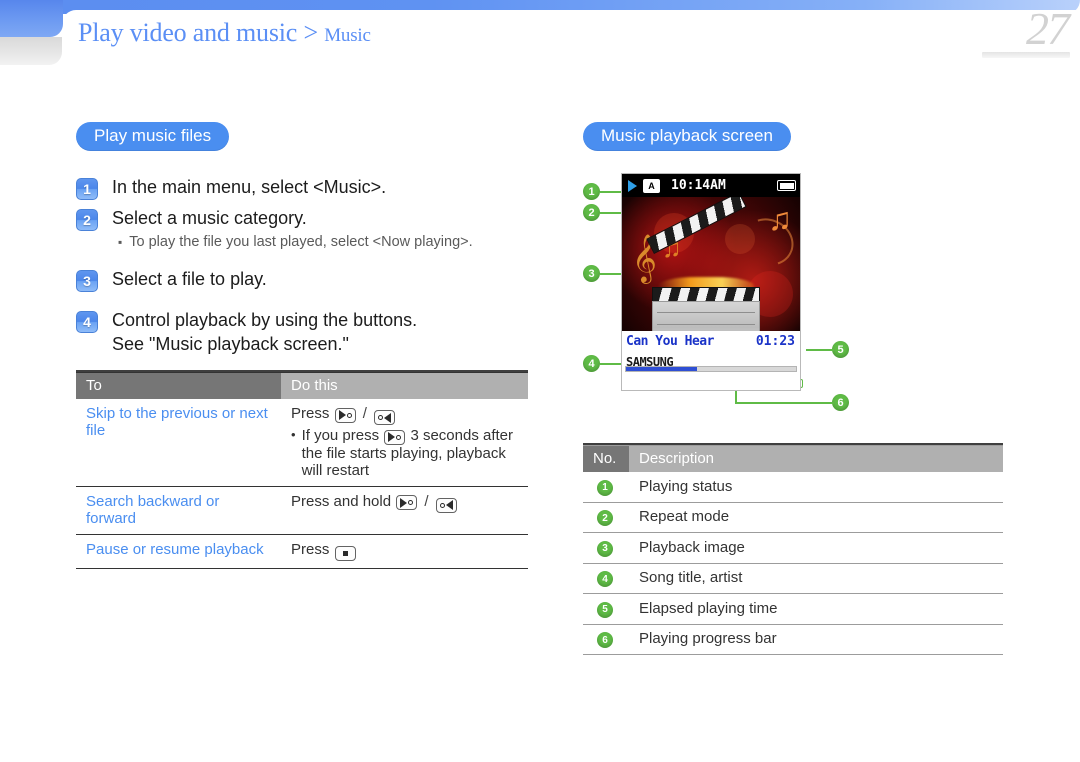 Image resolution: width=1080 pixels, height=762 pixels. Describe the element at coordinates (703, 264) in the screenshot. I see `clapperboard-icon` at that location.